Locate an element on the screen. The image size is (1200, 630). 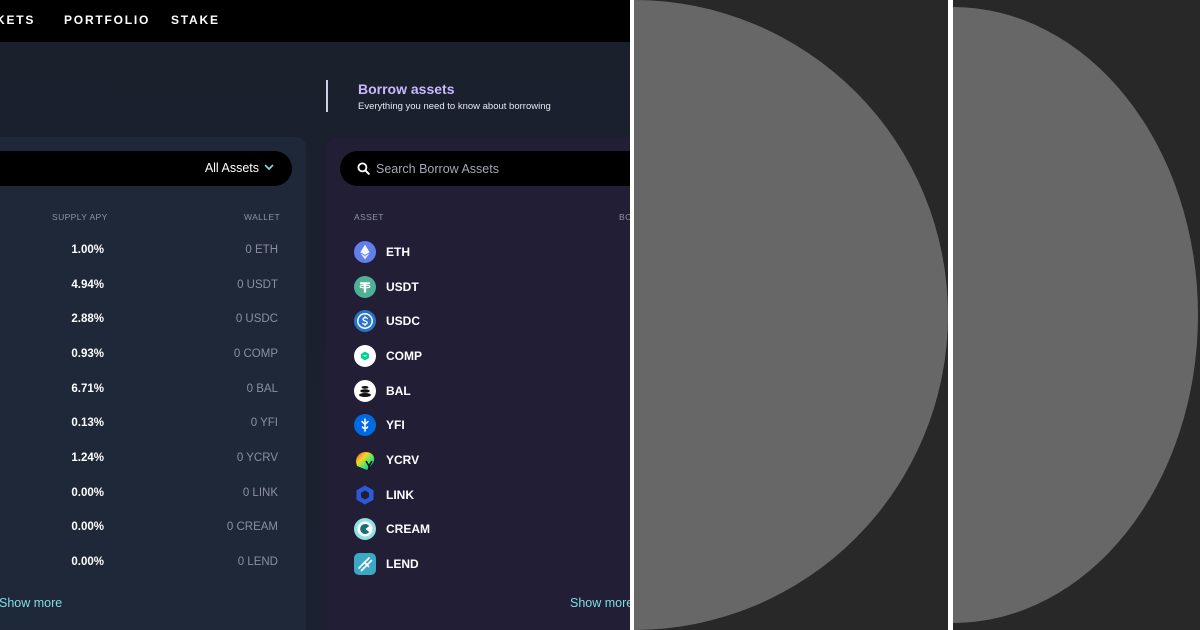
borrow-asset-row-bal: BAL is located at coordinates (479, 391).